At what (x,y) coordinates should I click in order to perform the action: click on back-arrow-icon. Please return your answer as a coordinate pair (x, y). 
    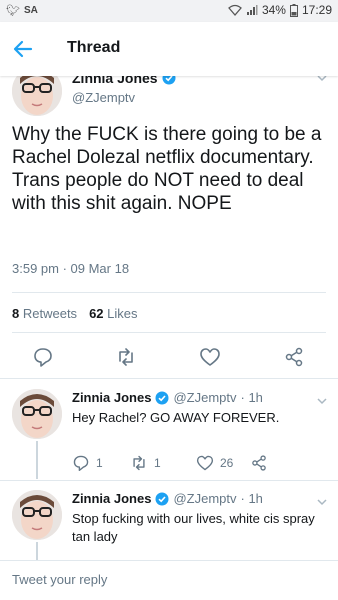
    Looking at the image, I should click on (23, 49).